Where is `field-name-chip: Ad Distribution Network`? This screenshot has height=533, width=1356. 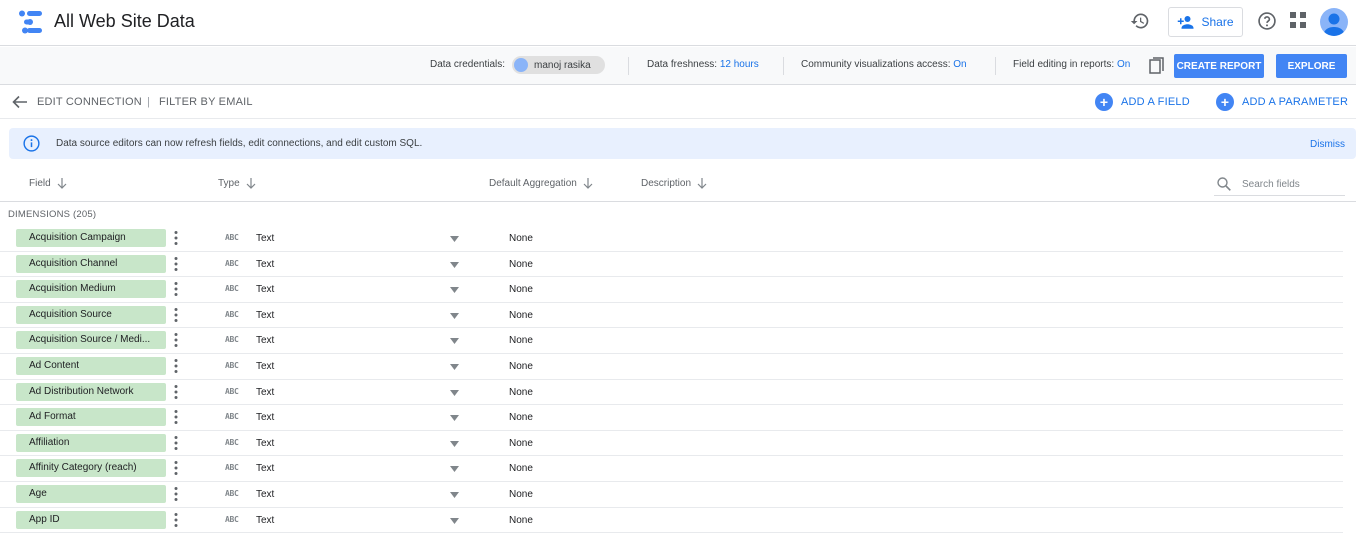
field-name-chip: Ad Distribution Network is located at coordinates (91, 391).